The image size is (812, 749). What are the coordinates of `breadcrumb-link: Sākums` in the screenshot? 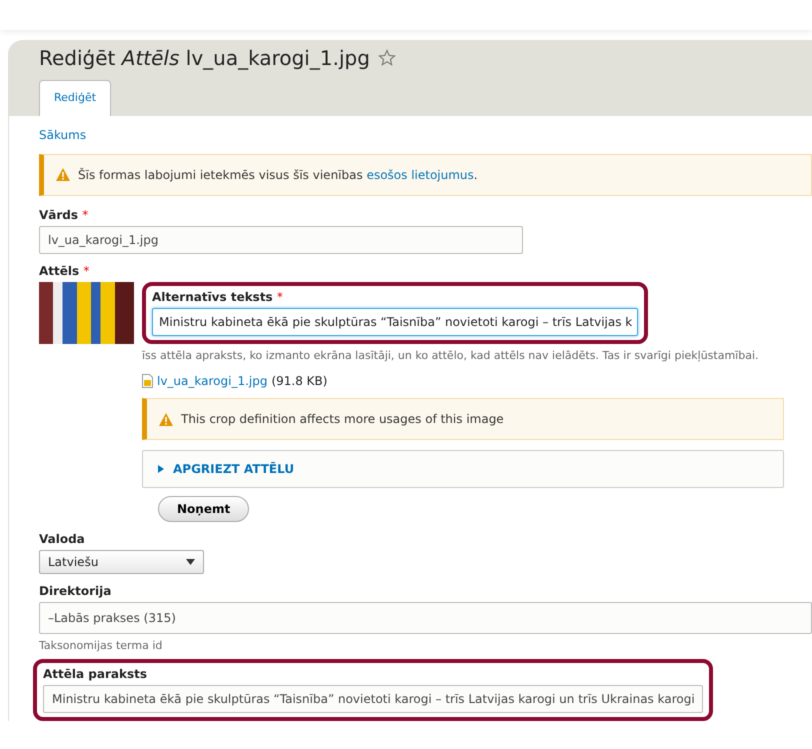 It's located at (62, 135).